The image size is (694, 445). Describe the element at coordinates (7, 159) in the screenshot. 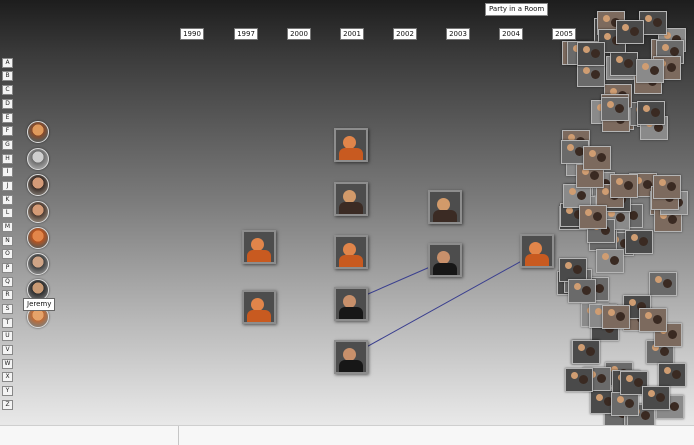

I see `row-label-h: H` at that location.